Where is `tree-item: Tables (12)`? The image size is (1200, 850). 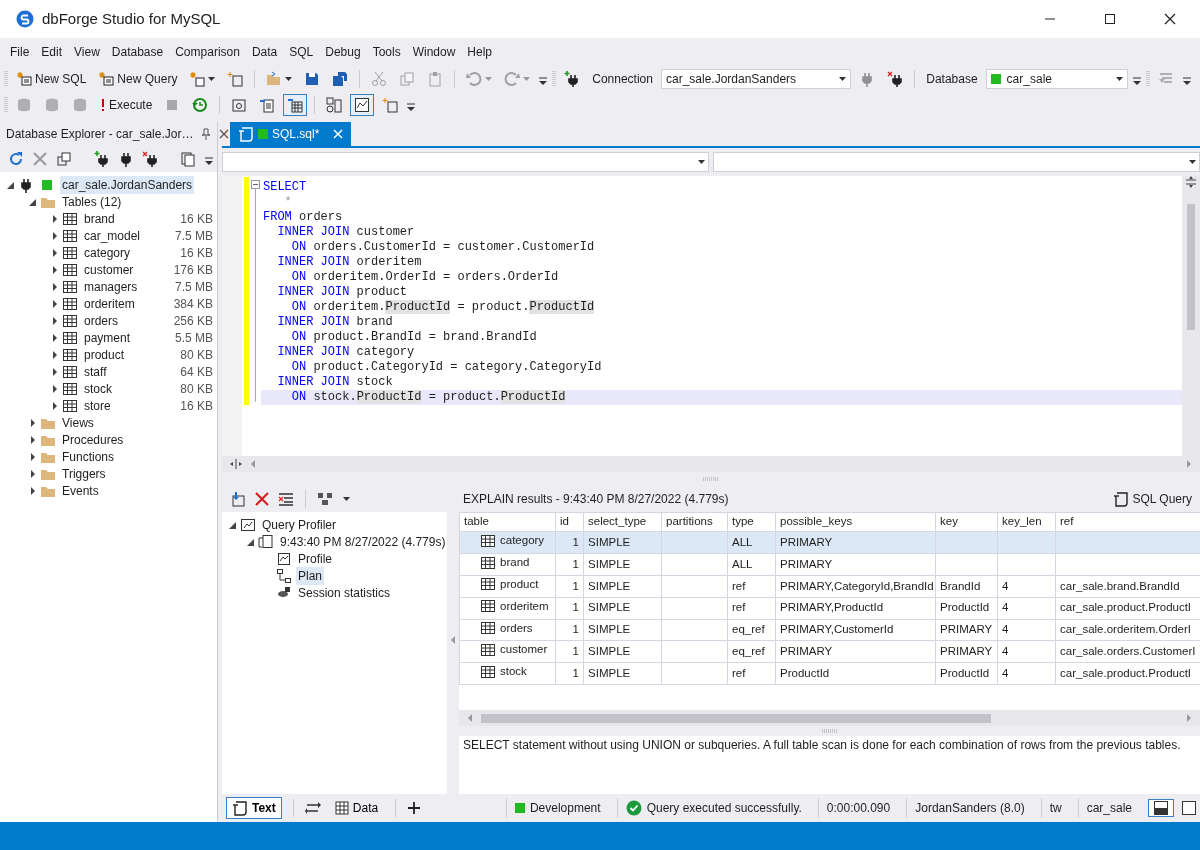
tree-item: Tables (12) is located at coordinates (92, 201).